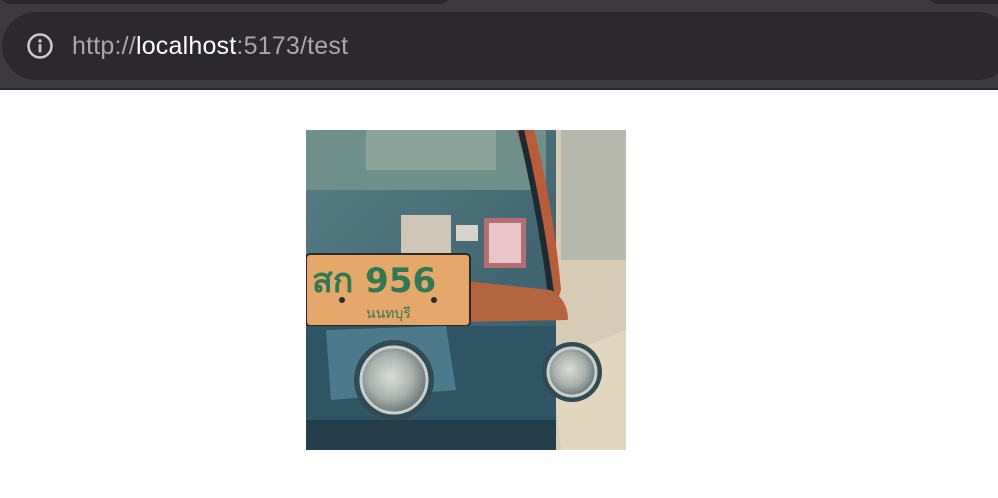 This screenshot has width=998, height=498. What do you see at coordinates (225, 2) in the screenshot?
I see `tab-strip-edge` at bounding box center [225, 2].